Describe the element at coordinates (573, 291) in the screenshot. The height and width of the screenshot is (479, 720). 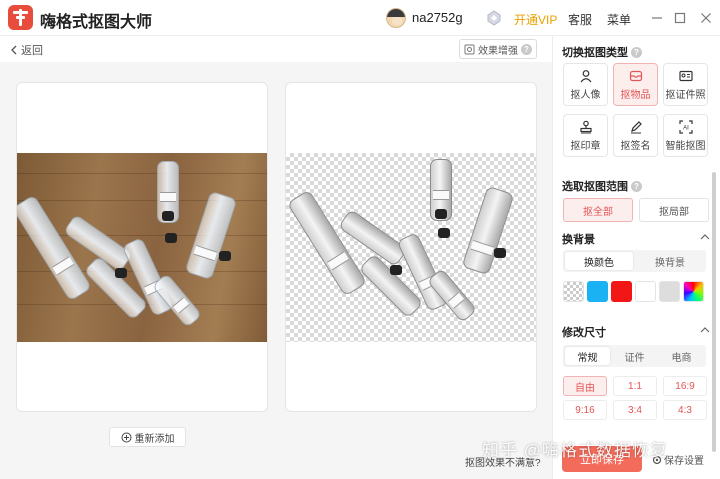
I see `swatch-transparent` at that location.